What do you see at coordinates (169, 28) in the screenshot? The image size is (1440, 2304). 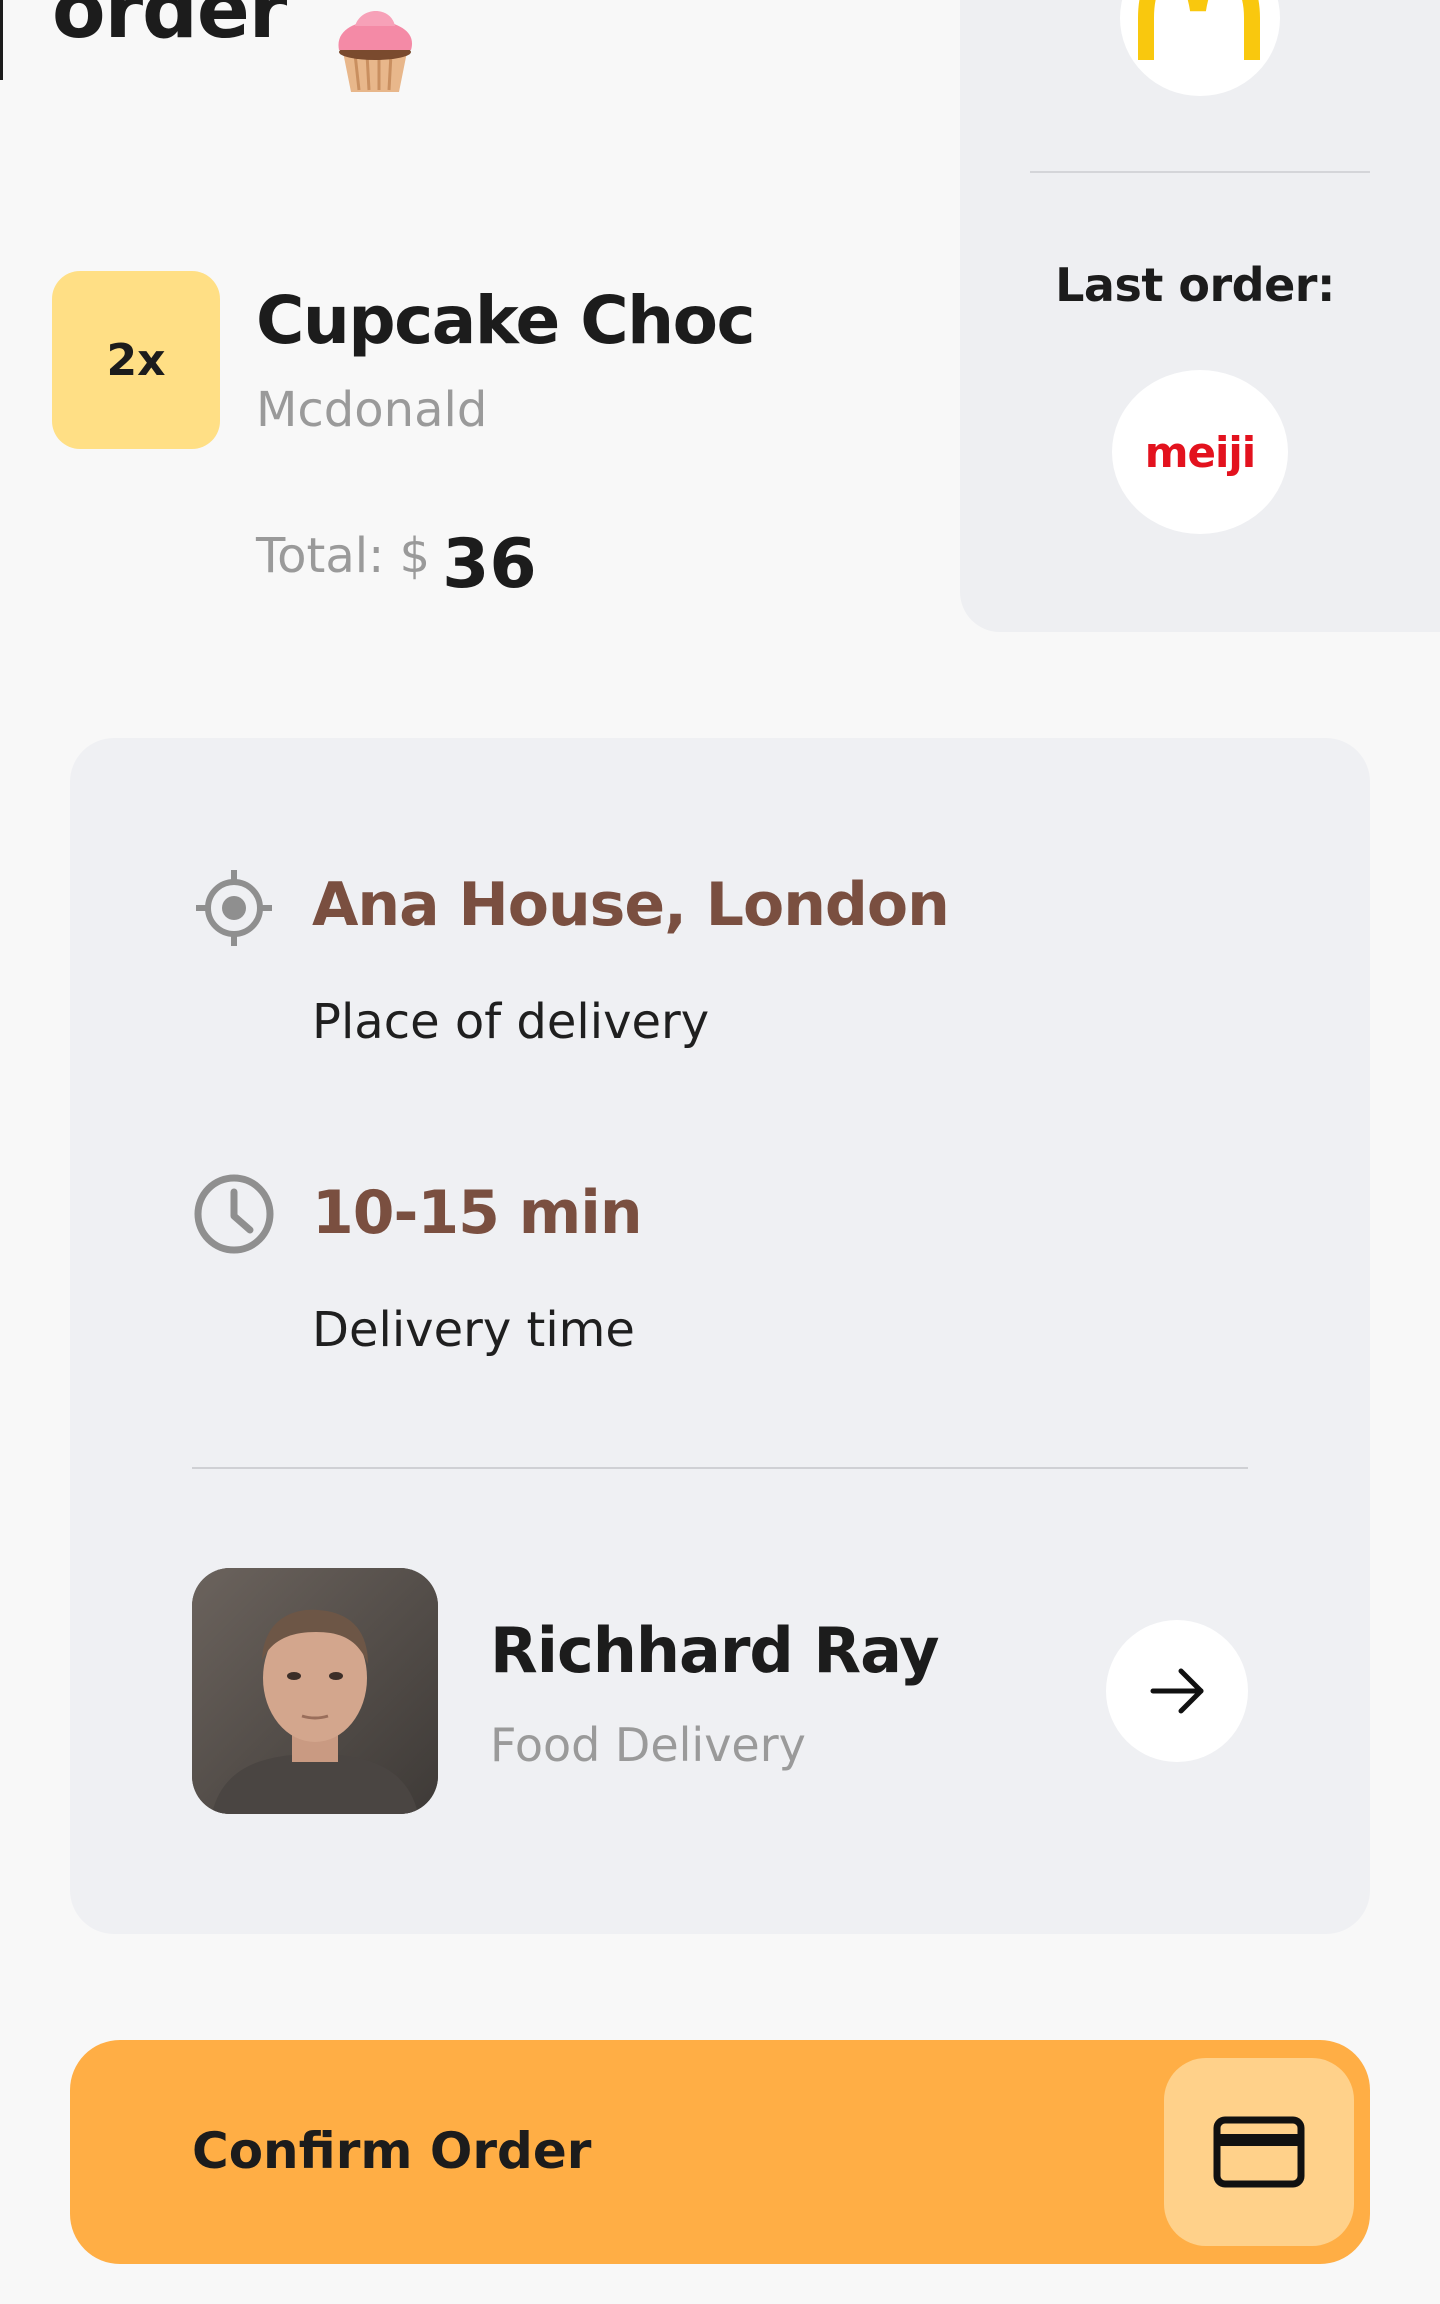 I see `page-title: order` at bounding box center [169, 28].